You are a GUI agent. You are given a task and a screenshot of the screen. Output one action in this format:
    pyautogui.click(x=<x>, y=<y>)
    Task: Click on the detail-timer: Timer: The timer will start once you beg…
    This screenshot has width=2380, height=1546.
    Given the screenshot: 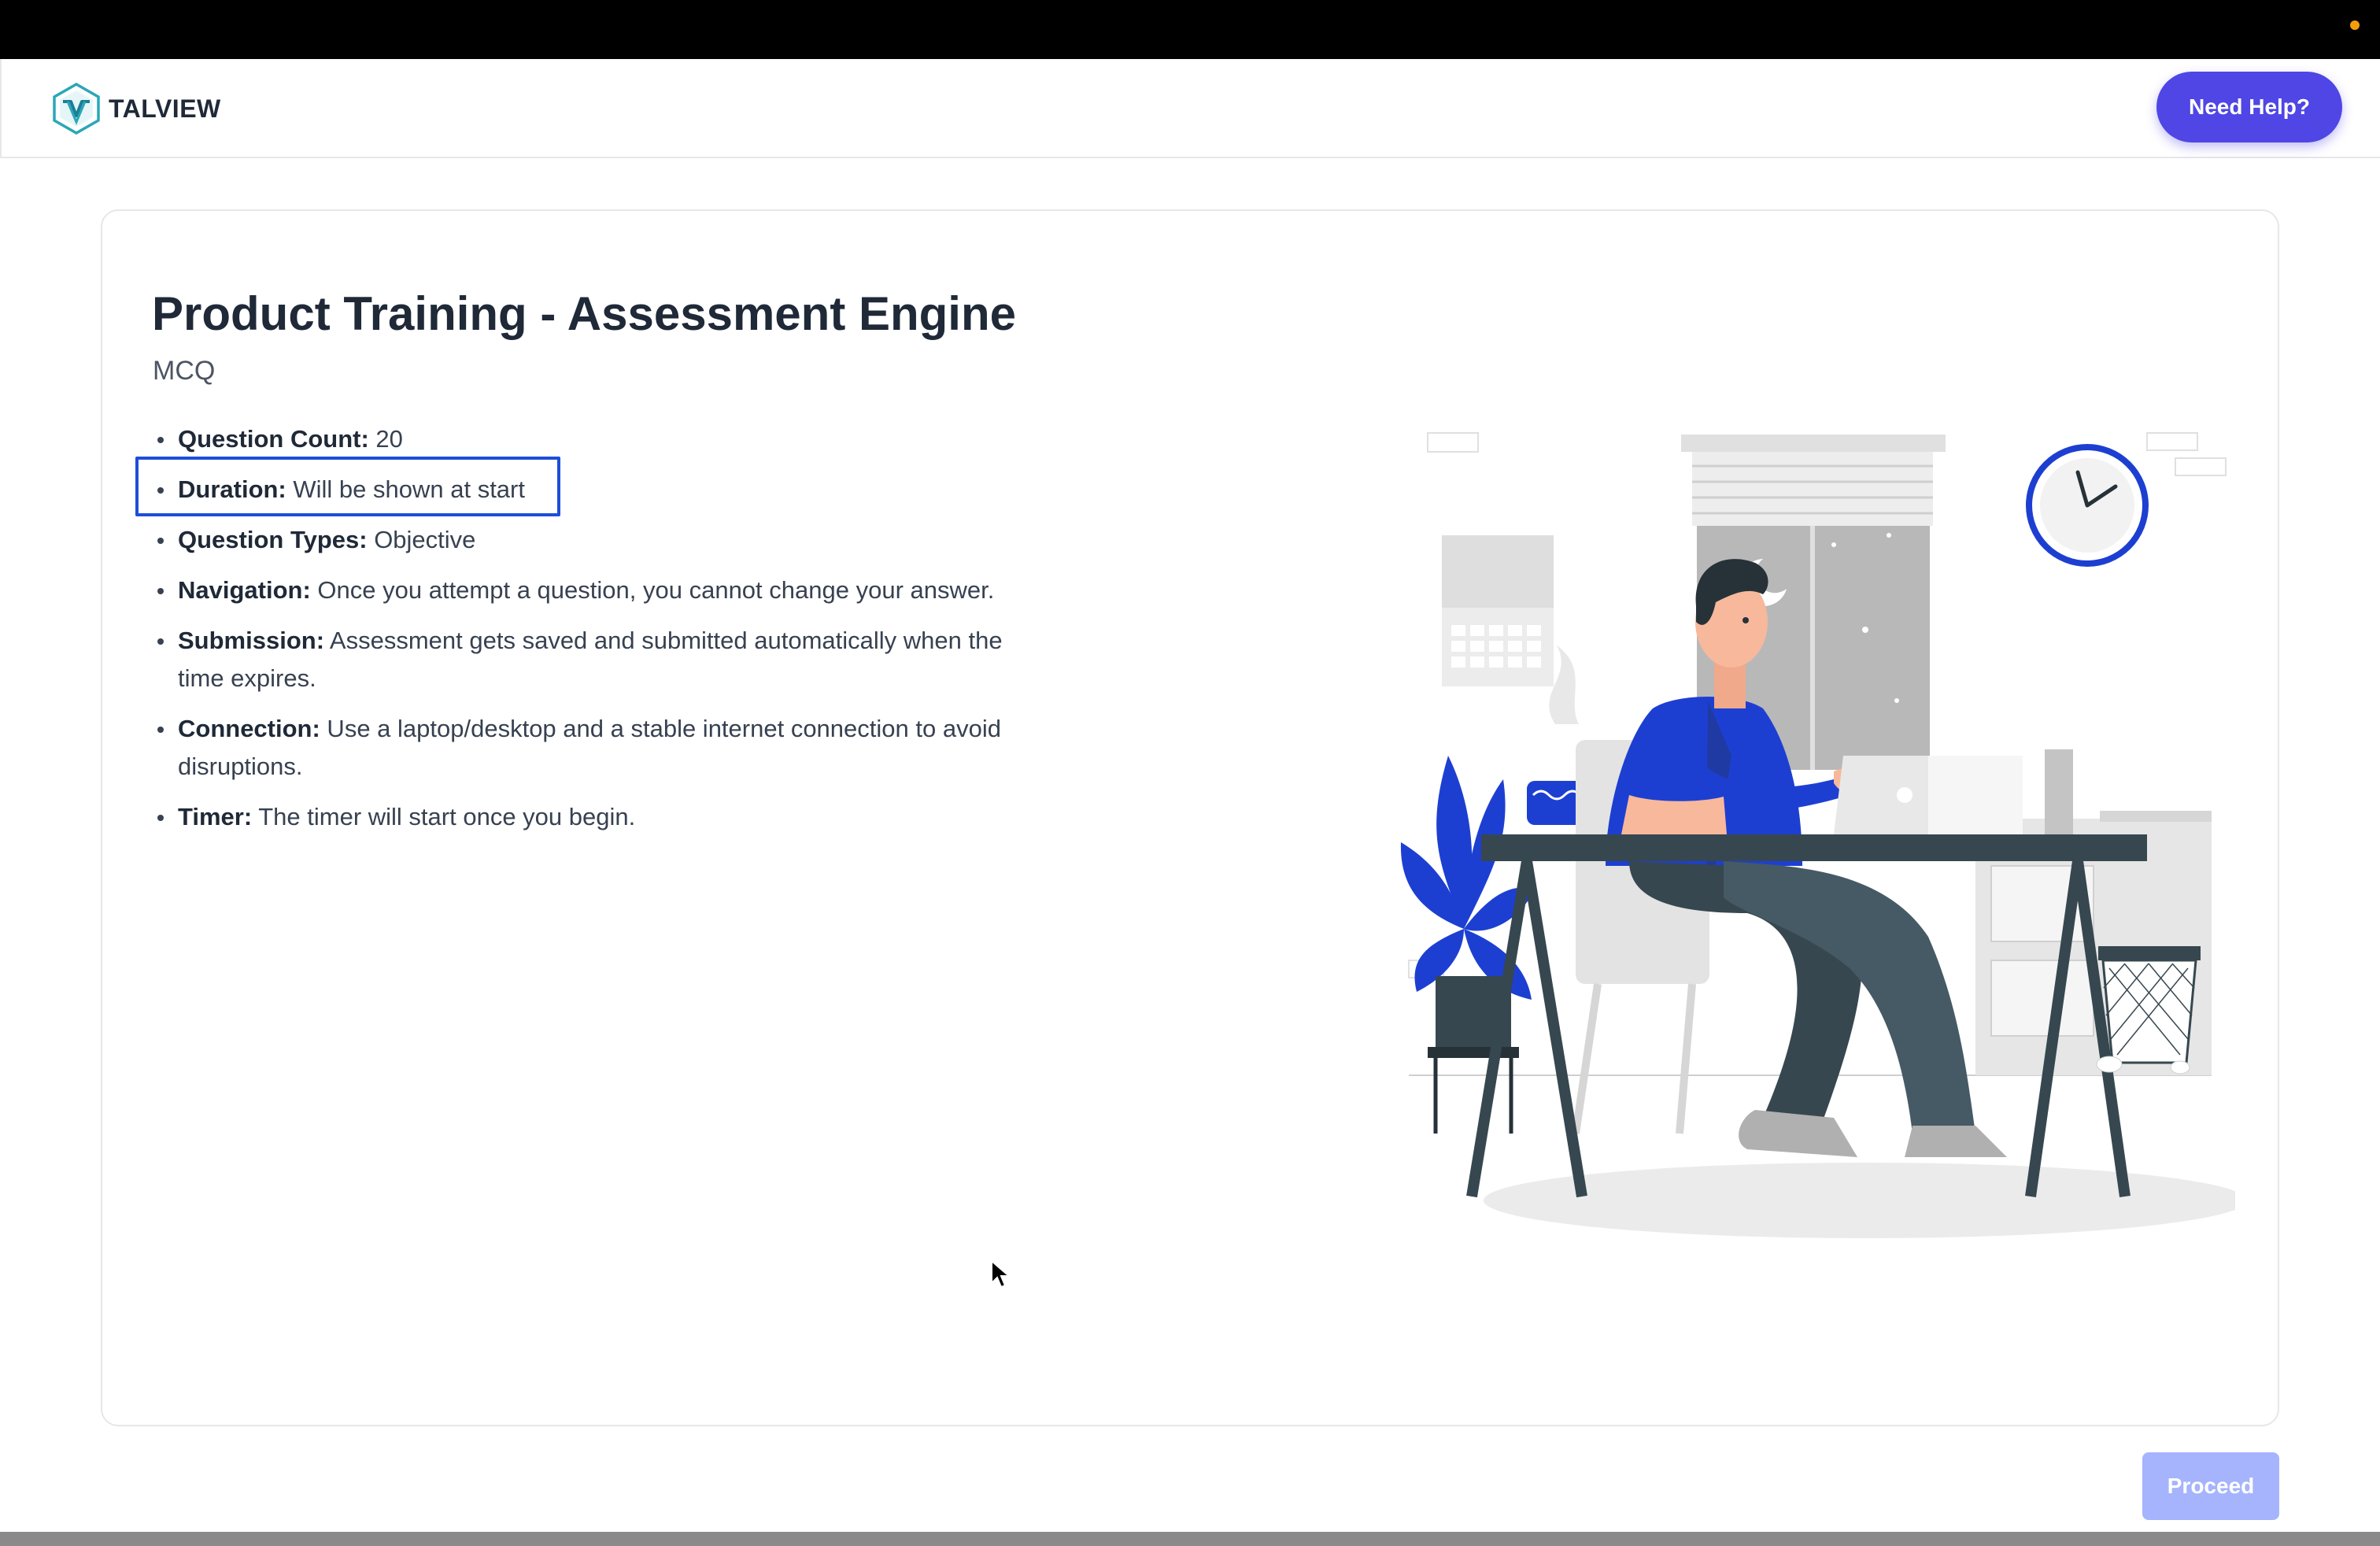 What is the action you would take?
    pyautogui.click(x=585, y=817)
    